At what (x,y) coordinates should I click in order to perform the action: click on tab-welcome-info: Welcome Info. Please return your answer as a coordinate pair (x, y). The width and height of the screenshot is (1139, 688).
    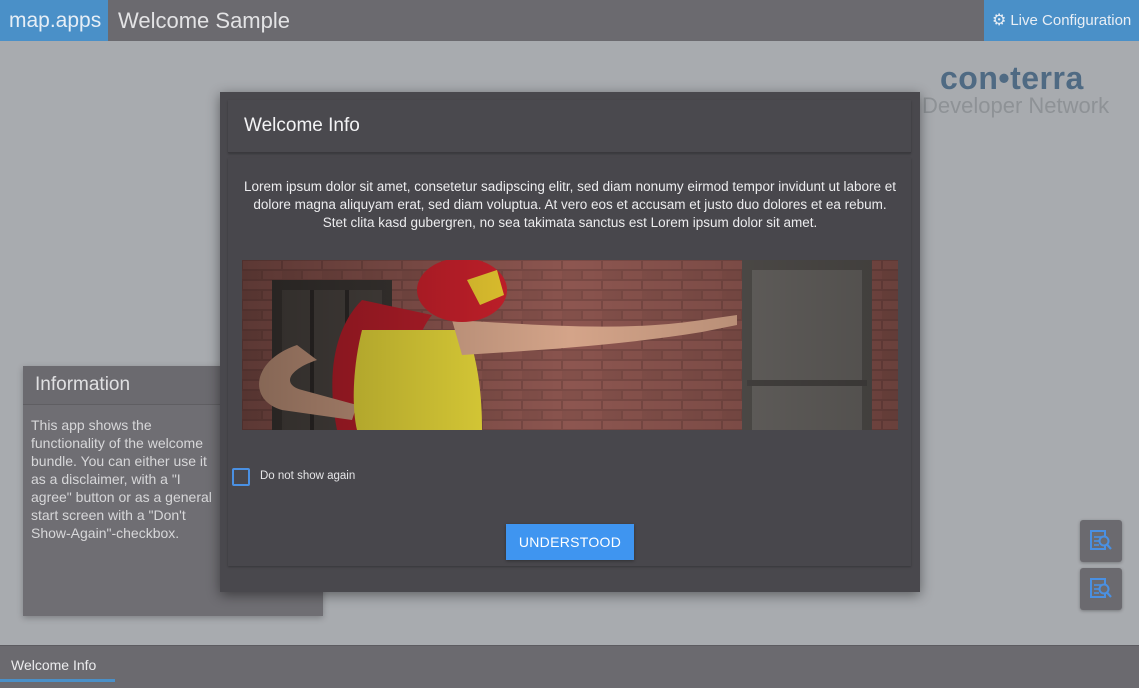
    Looking at the image, I should click on (57, 664).